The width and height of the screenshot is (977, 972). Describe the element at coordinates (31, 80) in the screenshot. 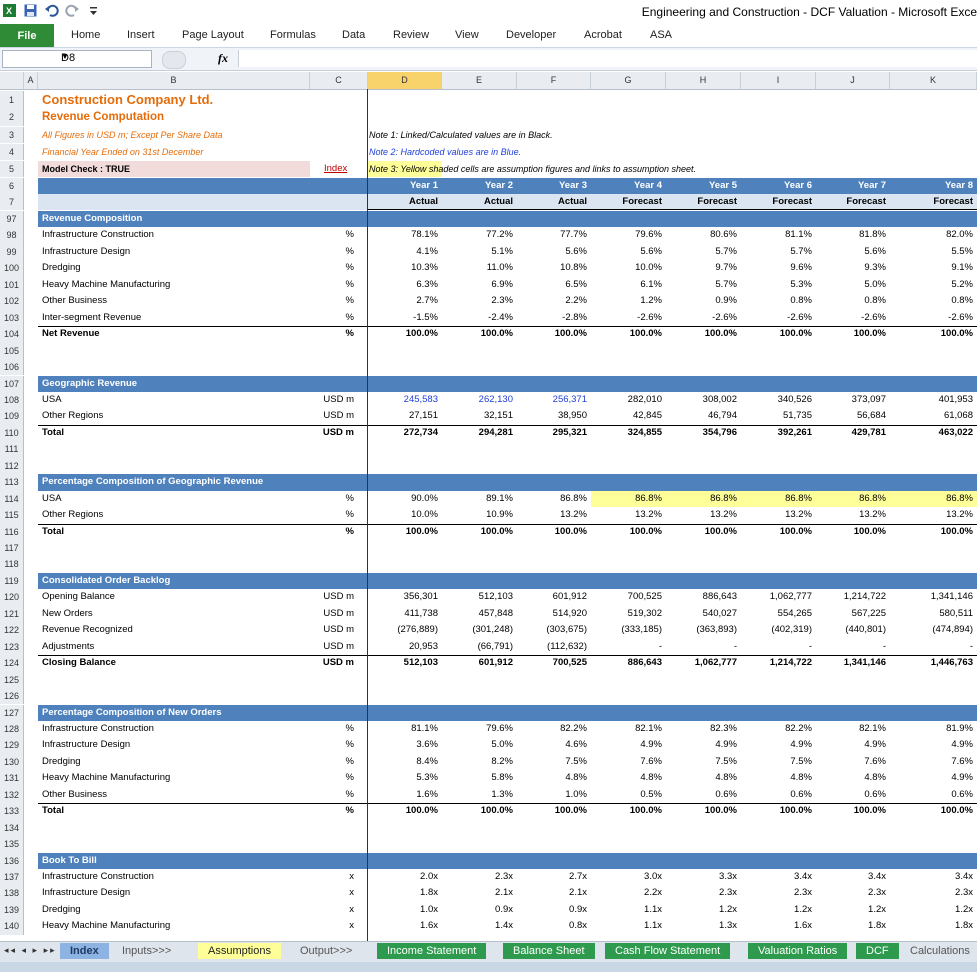

I see `column-header-a: A` at that location.